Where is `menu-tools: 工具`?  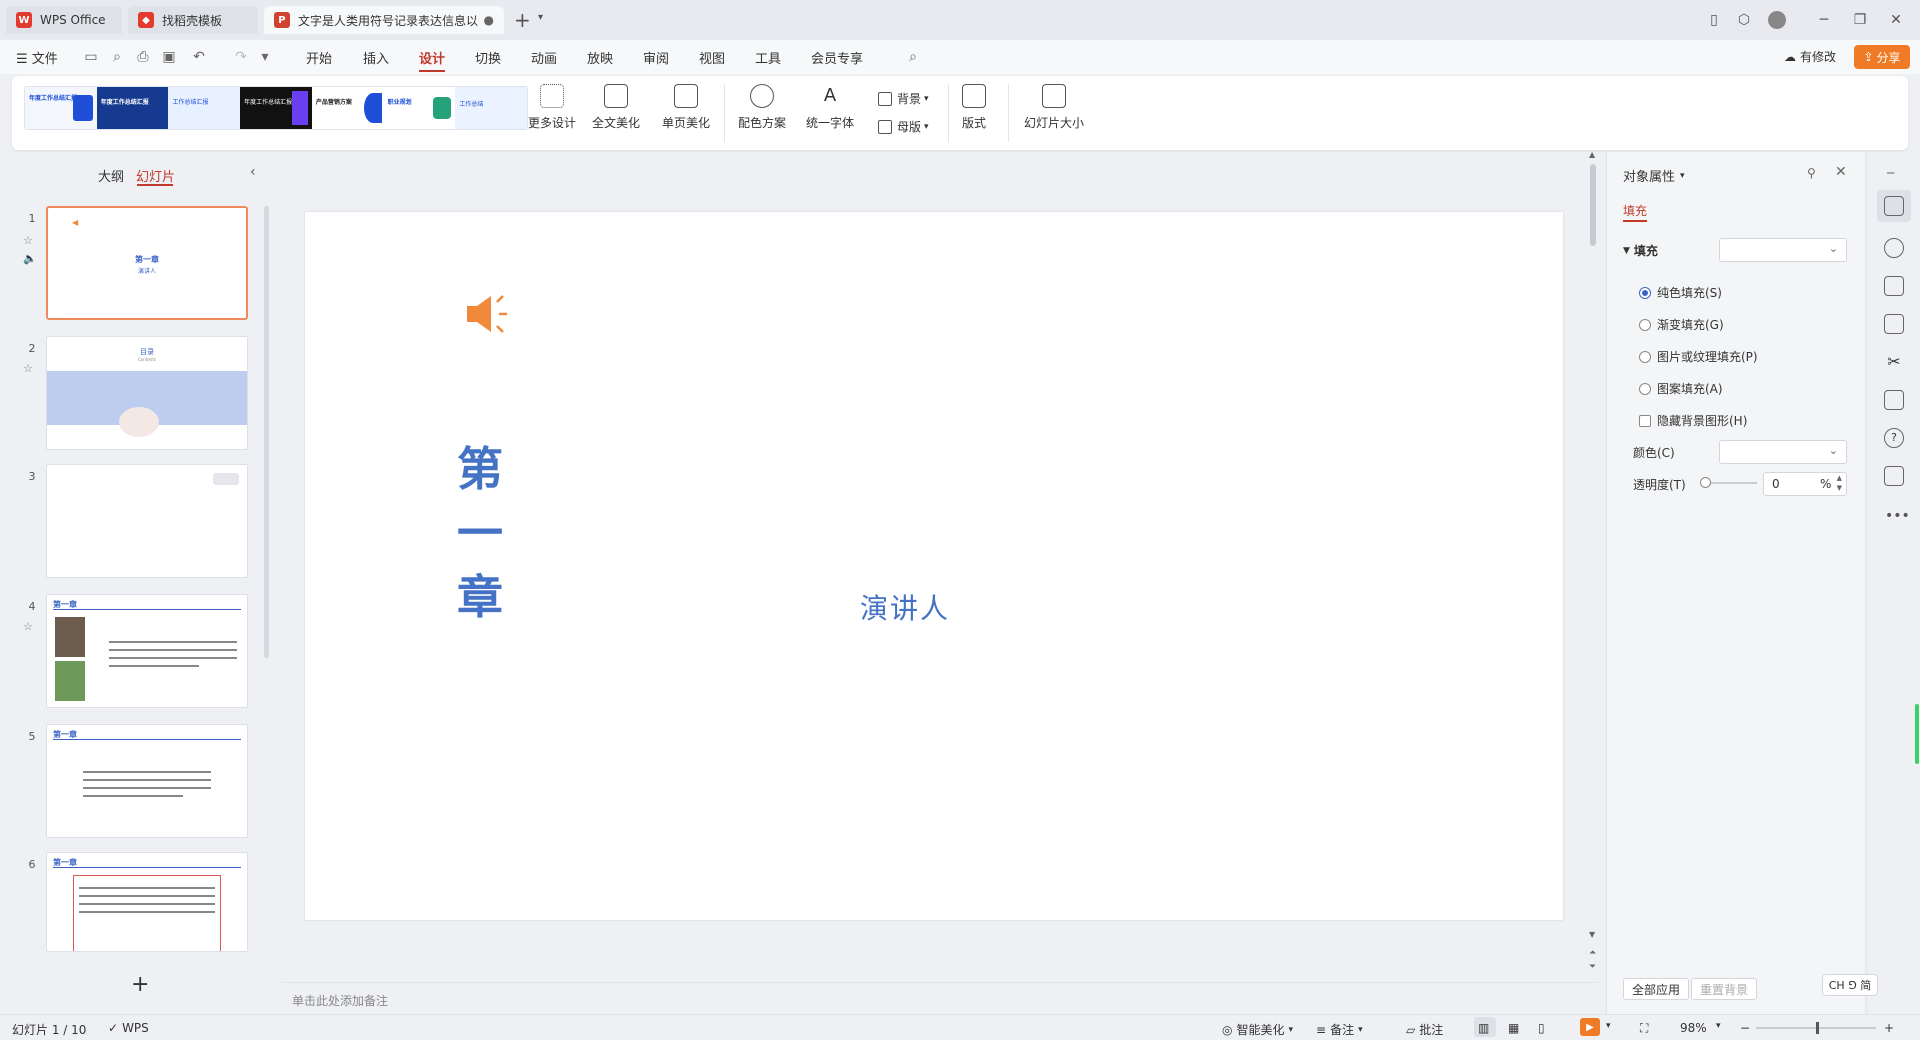
menu-tools: 工具 is located at coordinates (768, 57).